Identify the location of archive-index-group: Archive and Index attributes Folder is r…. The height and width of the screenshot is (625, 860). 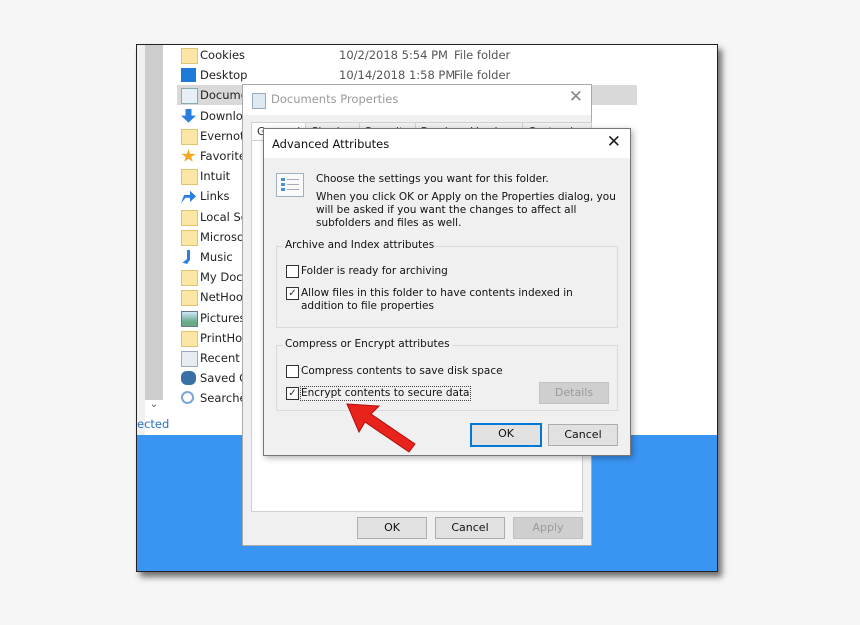
(447, 283).